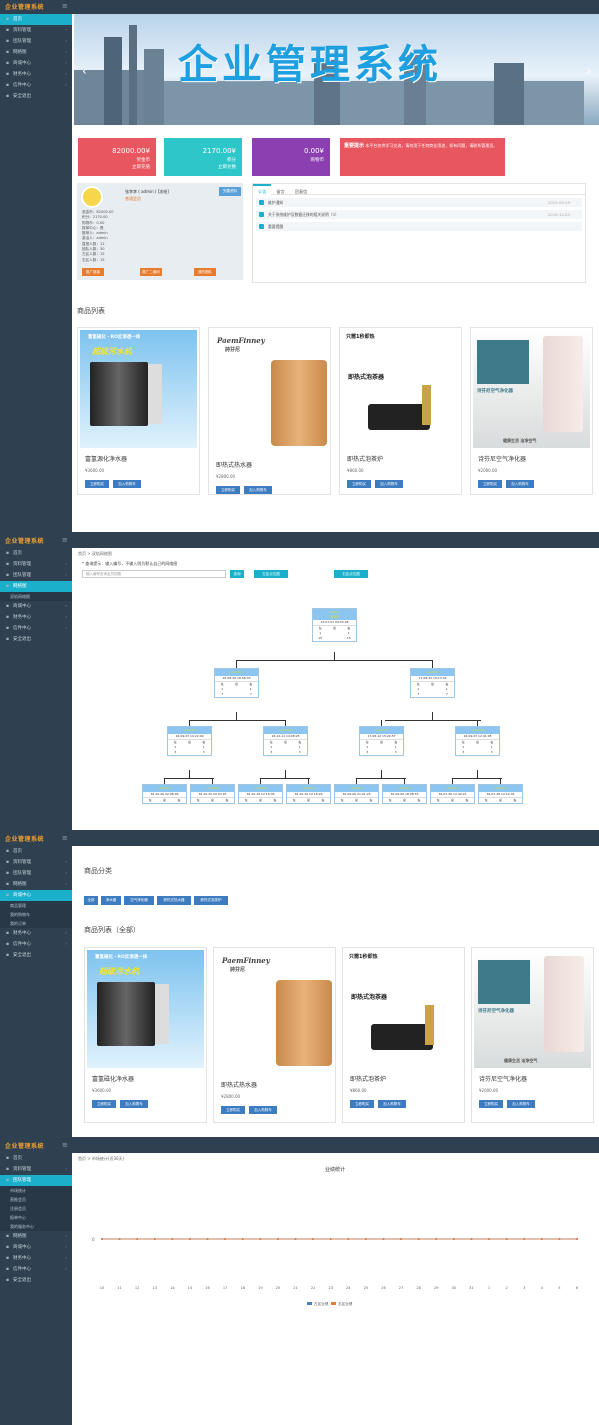 The height and width of the screenshot is (1425, 599). Describe the element at coordinates (212, 794) in the screenshot. I see `tree-node: user008 16-10-20 02:03:07 左总右` at that location.